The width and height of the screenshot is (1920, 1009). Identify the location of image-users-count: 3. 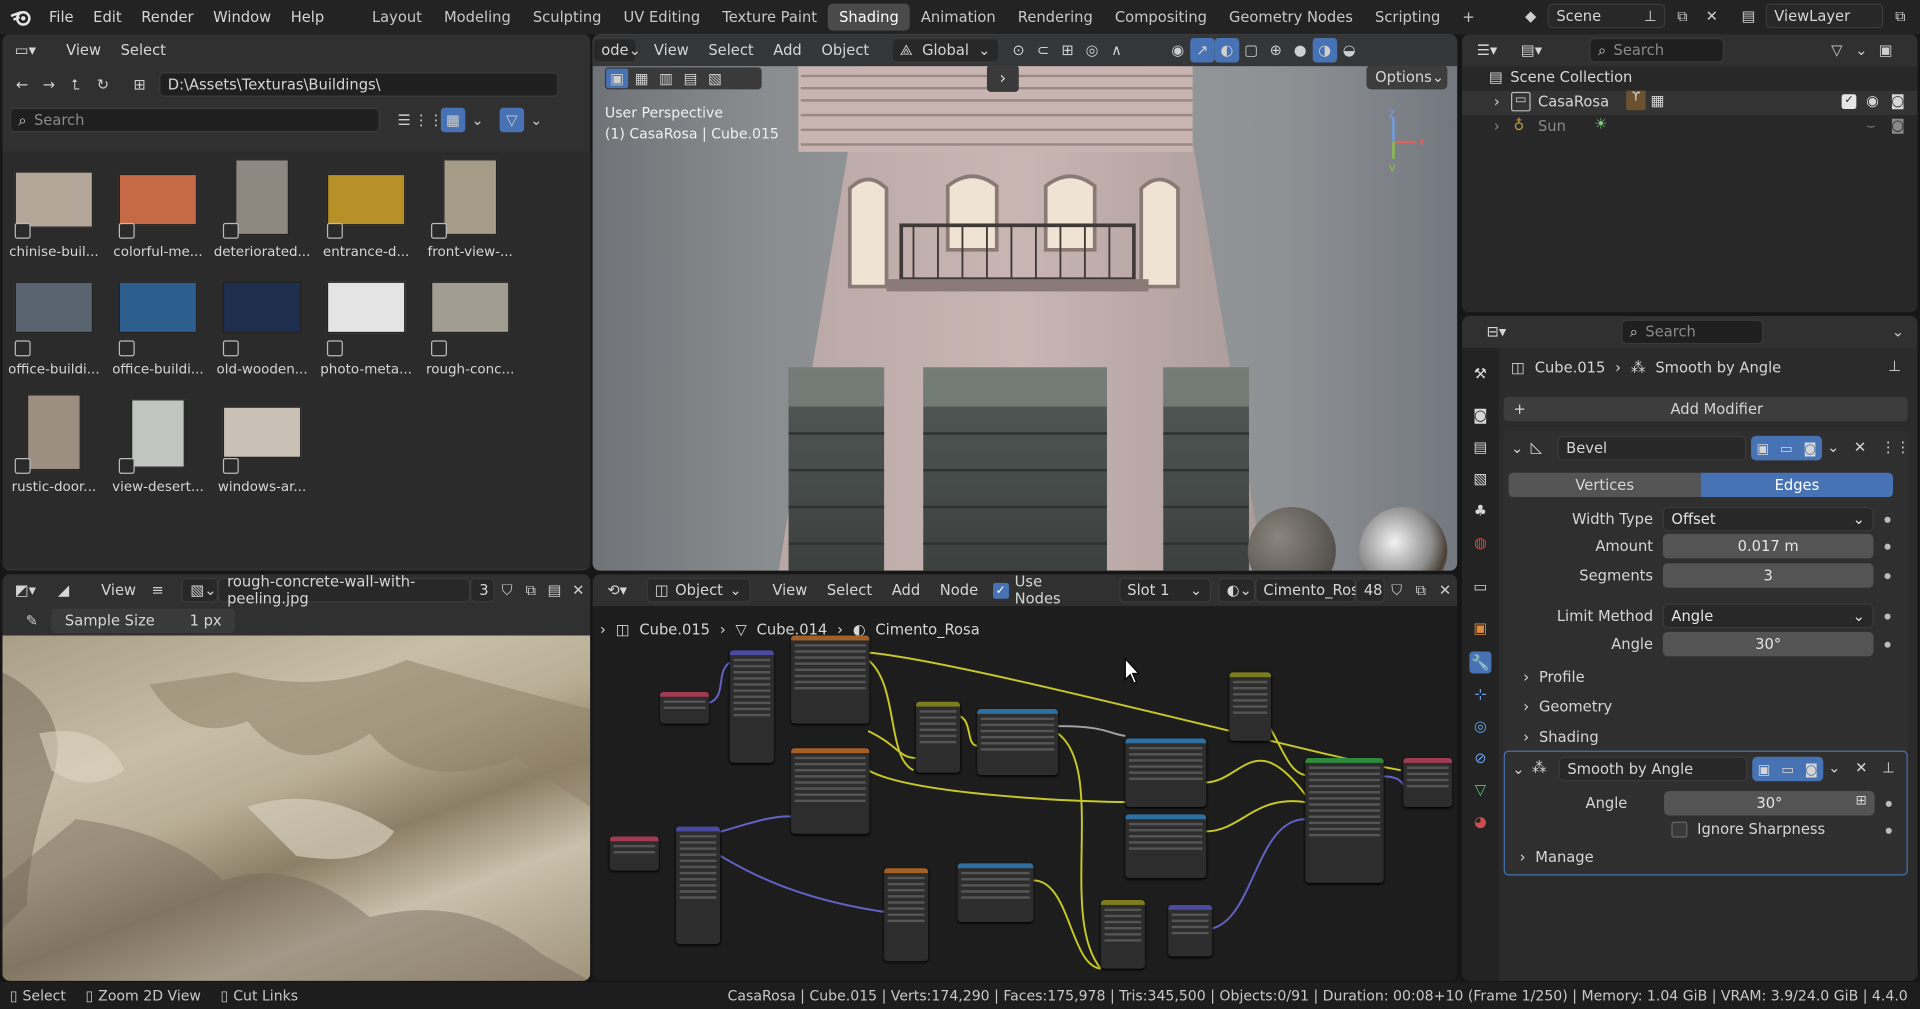
(483, 590).